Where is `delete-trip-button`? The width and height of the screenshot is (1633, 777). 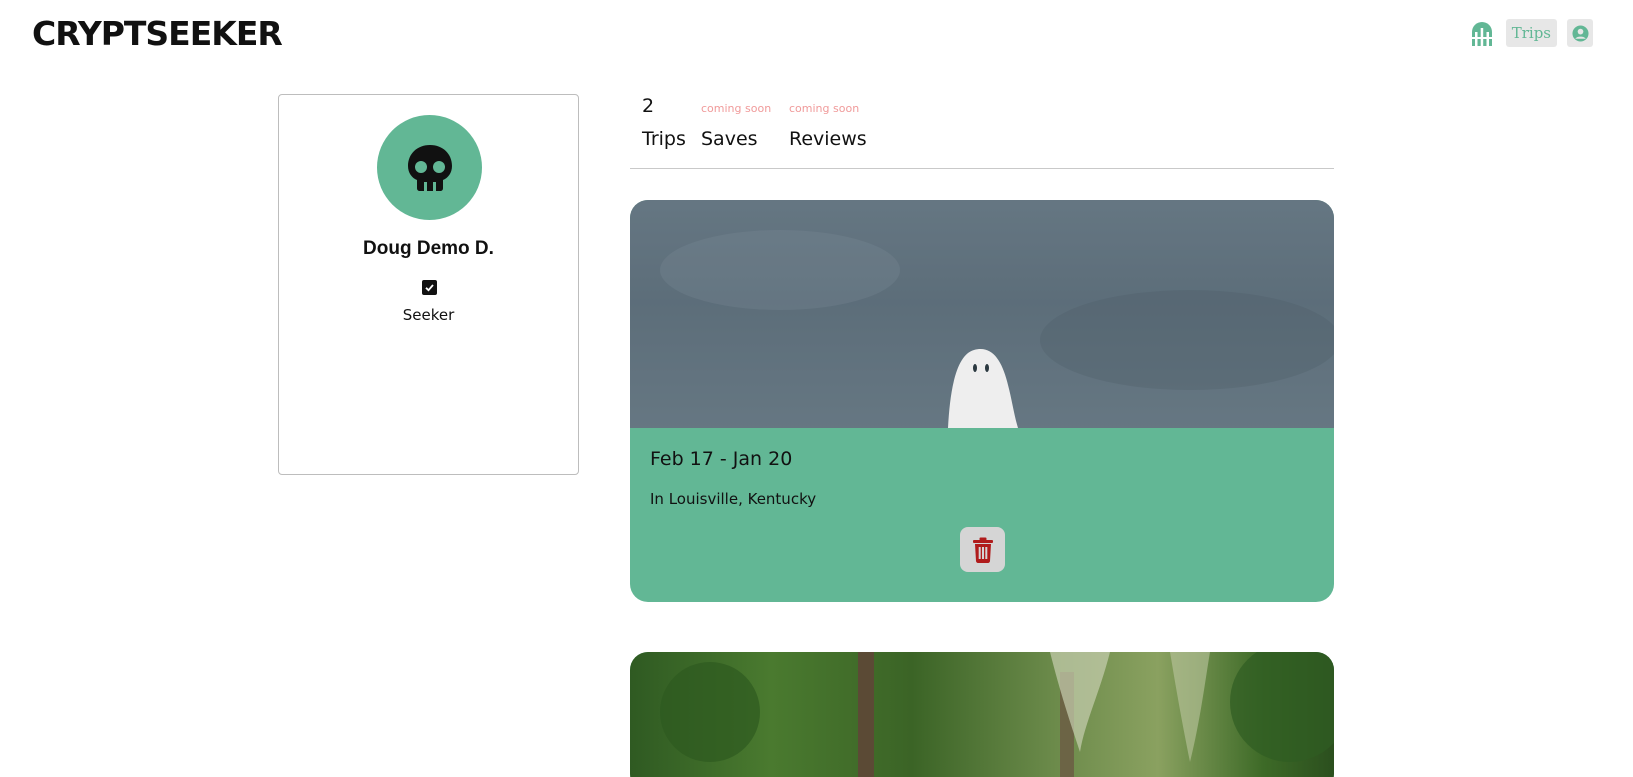 delete-trip-button is located at coordinates (982, 549).